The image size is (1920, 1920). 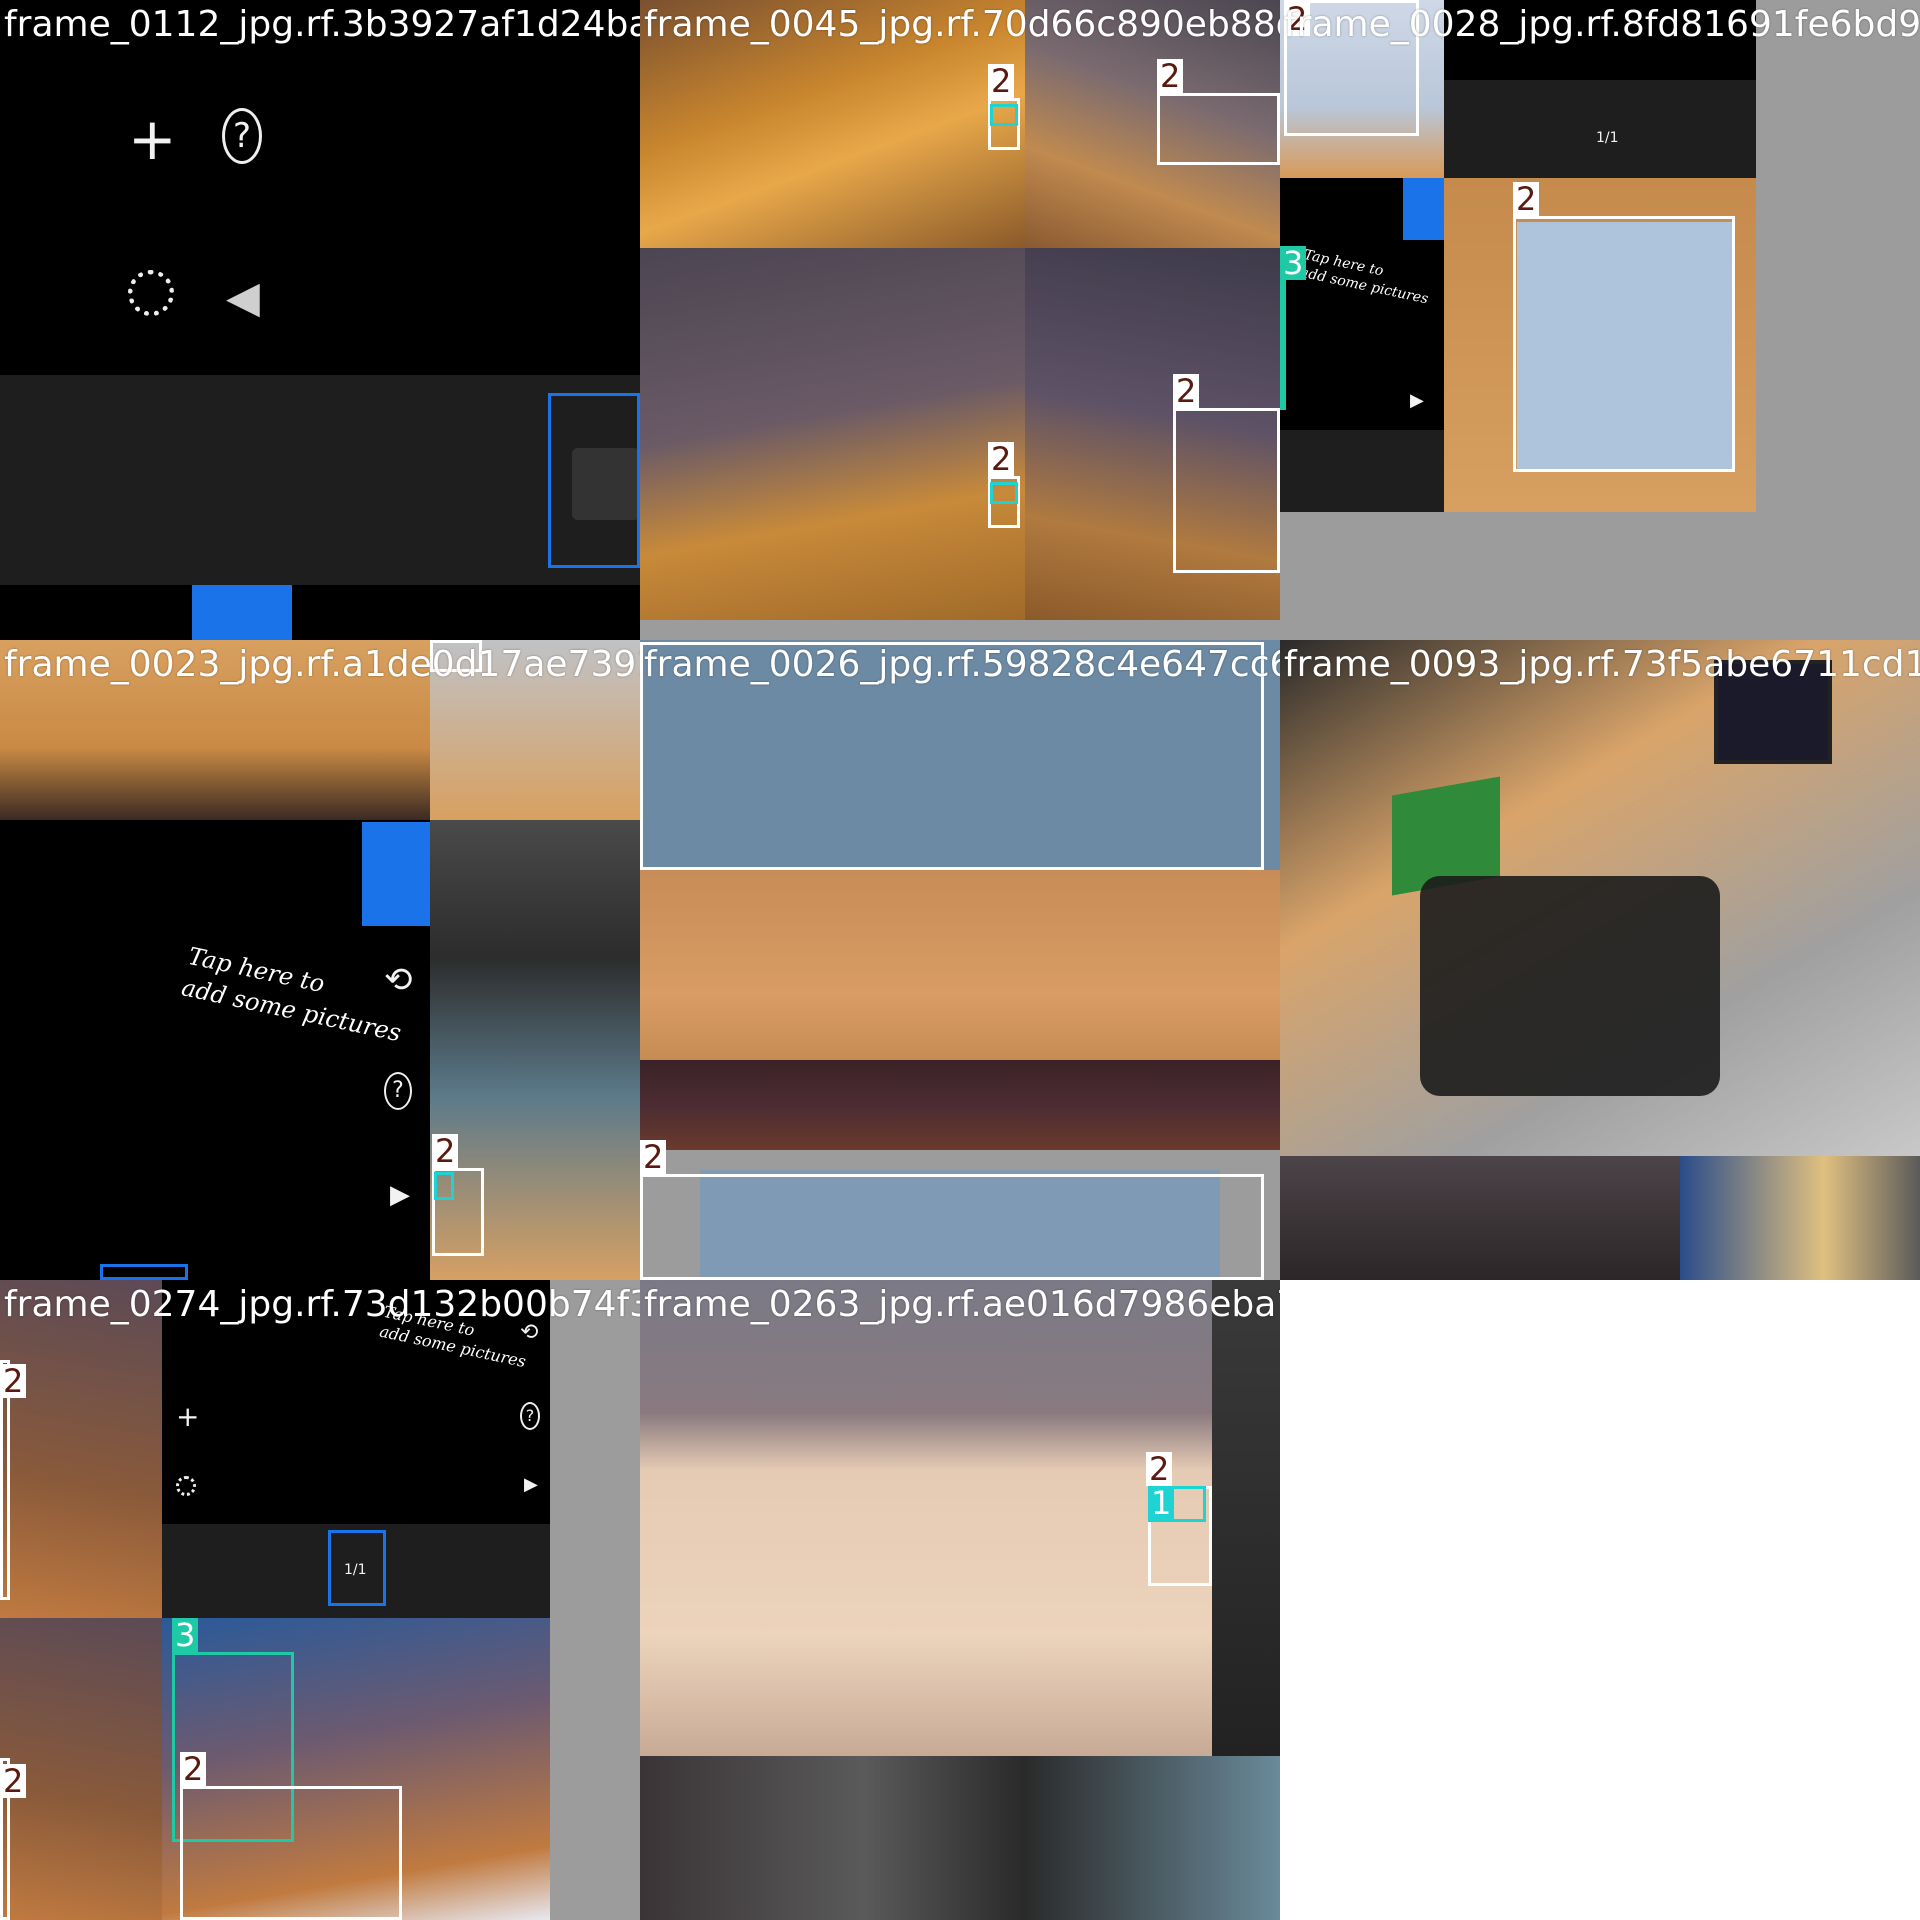 I want to click on desk-edge, so click(x=960, y=1105).